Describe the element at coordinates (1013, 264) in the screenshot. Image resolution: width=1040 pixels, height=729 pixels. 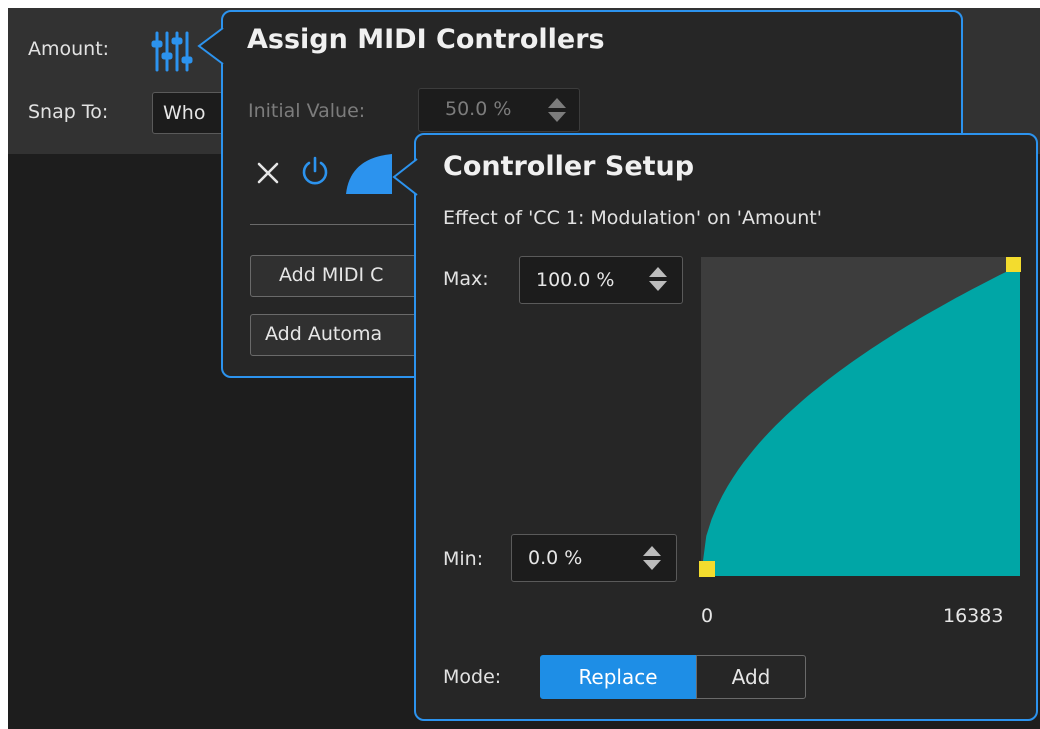
I see `max-handle` at that location.